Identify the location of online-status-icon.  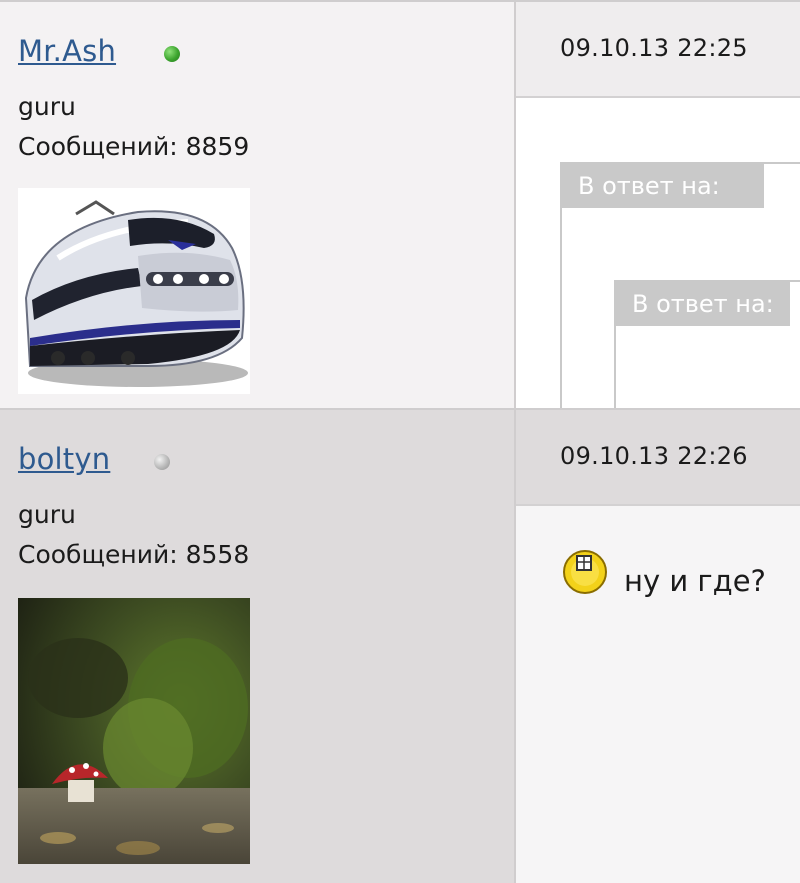
(172, 54).